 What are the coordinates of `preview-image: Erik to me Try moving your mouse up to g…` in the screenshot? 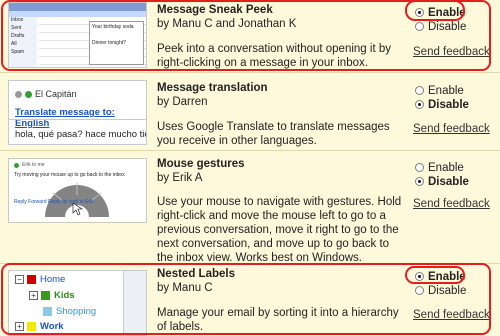 It's located at (77, 190).